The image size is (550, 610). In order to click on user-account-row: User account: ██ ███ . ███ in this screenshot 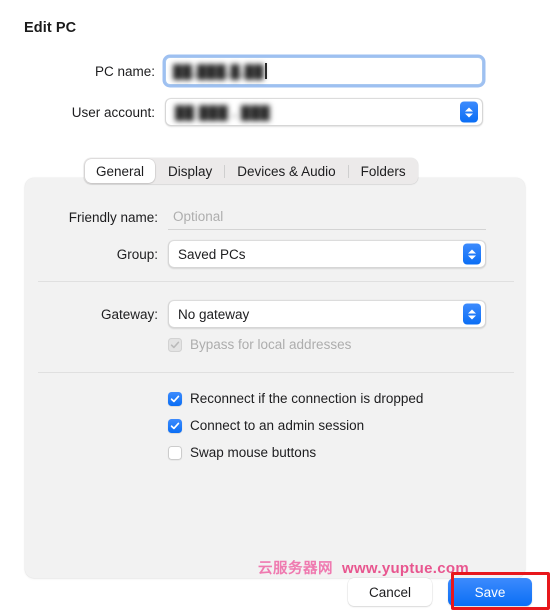, I will do `click(251, 112)`.